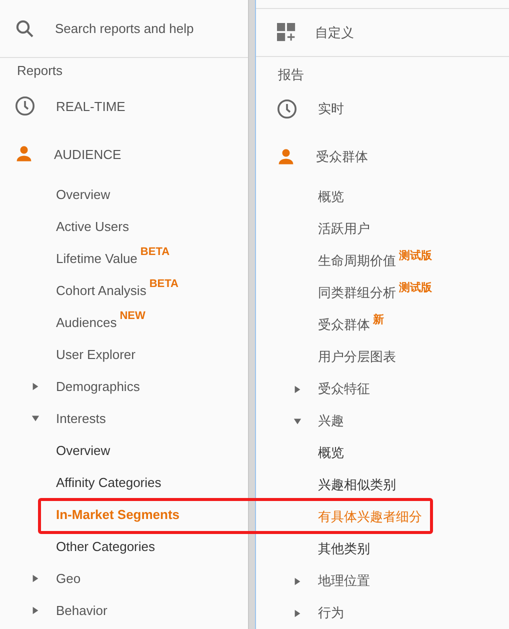  I want to click on nav-item: Cohort Analysis, so click(101, 290).